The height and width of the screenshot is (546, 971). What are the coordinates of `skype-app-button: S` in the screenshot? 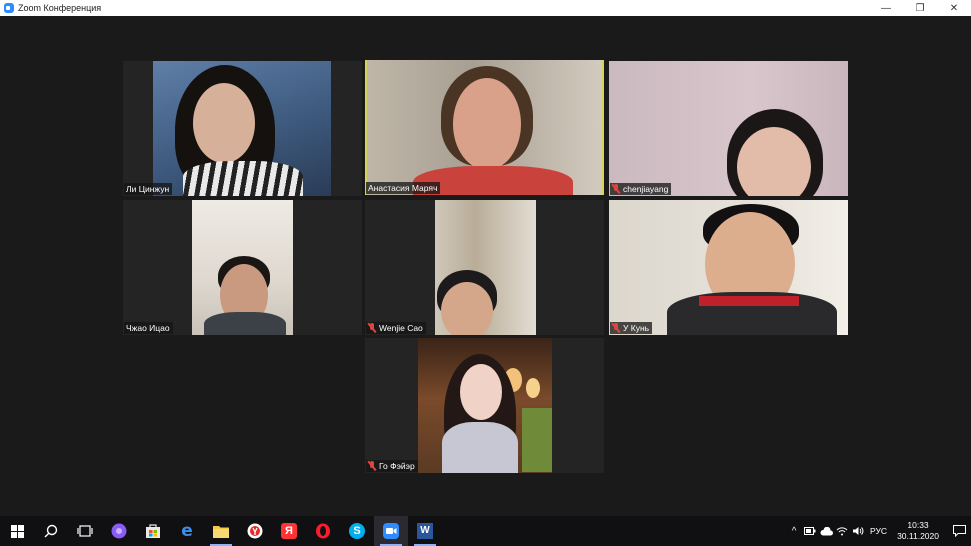 It's located at (357, 531).